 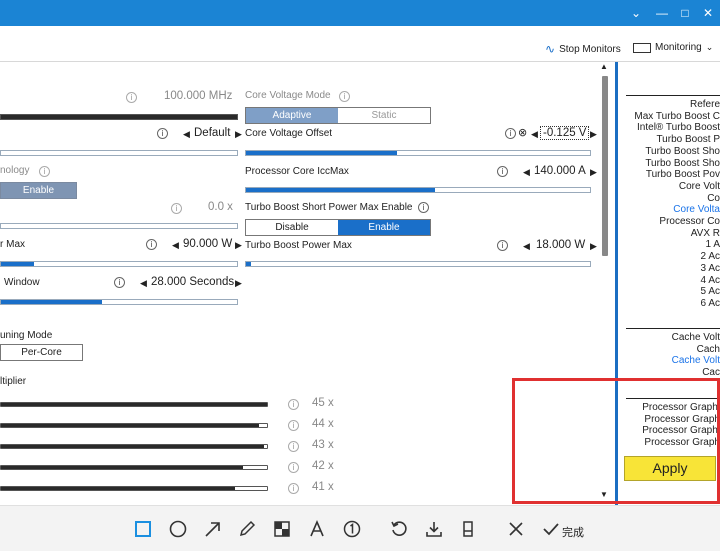 What do you see at coordinates (15, 170) in the screenshot?
I see `technology-label: nology` at bounding box center [15, 170].